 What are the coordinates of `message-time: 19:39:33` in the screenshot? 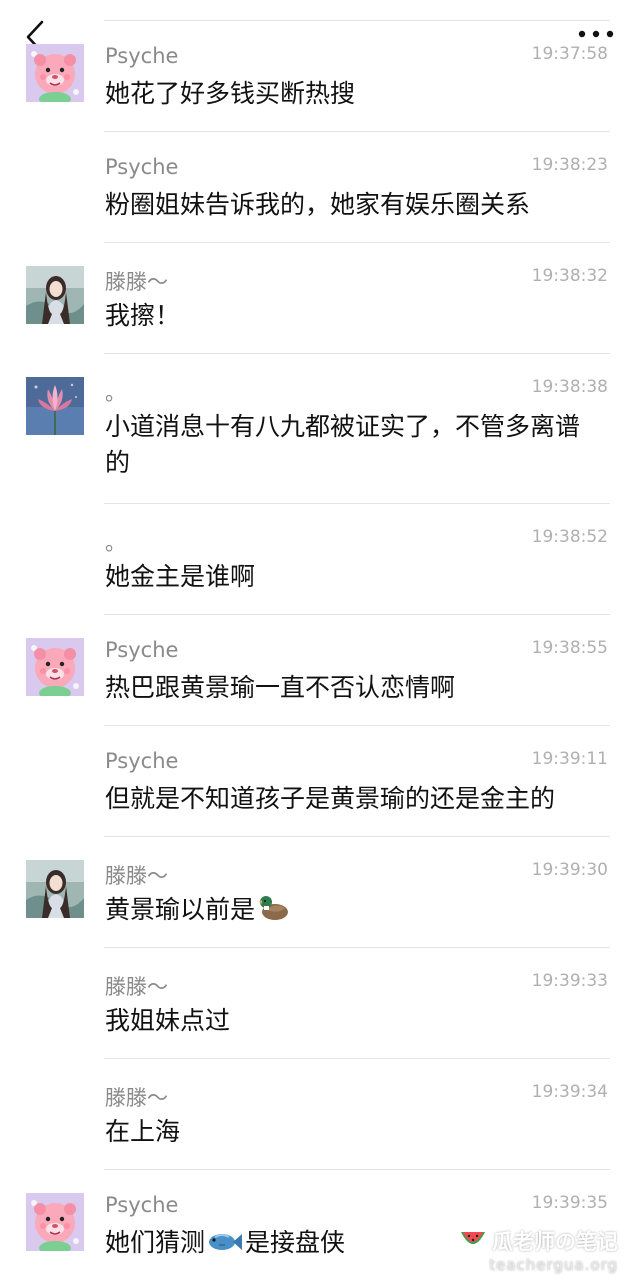 It's located at (569, 981).